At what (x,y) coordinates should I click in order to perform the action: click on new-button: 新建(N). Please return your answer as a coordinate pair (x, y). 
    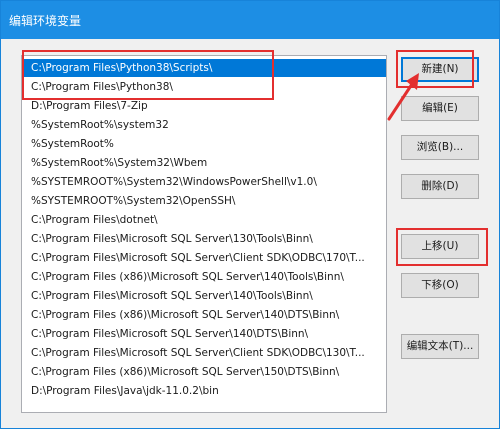
    Looking at the image, I should click on (440, 69).